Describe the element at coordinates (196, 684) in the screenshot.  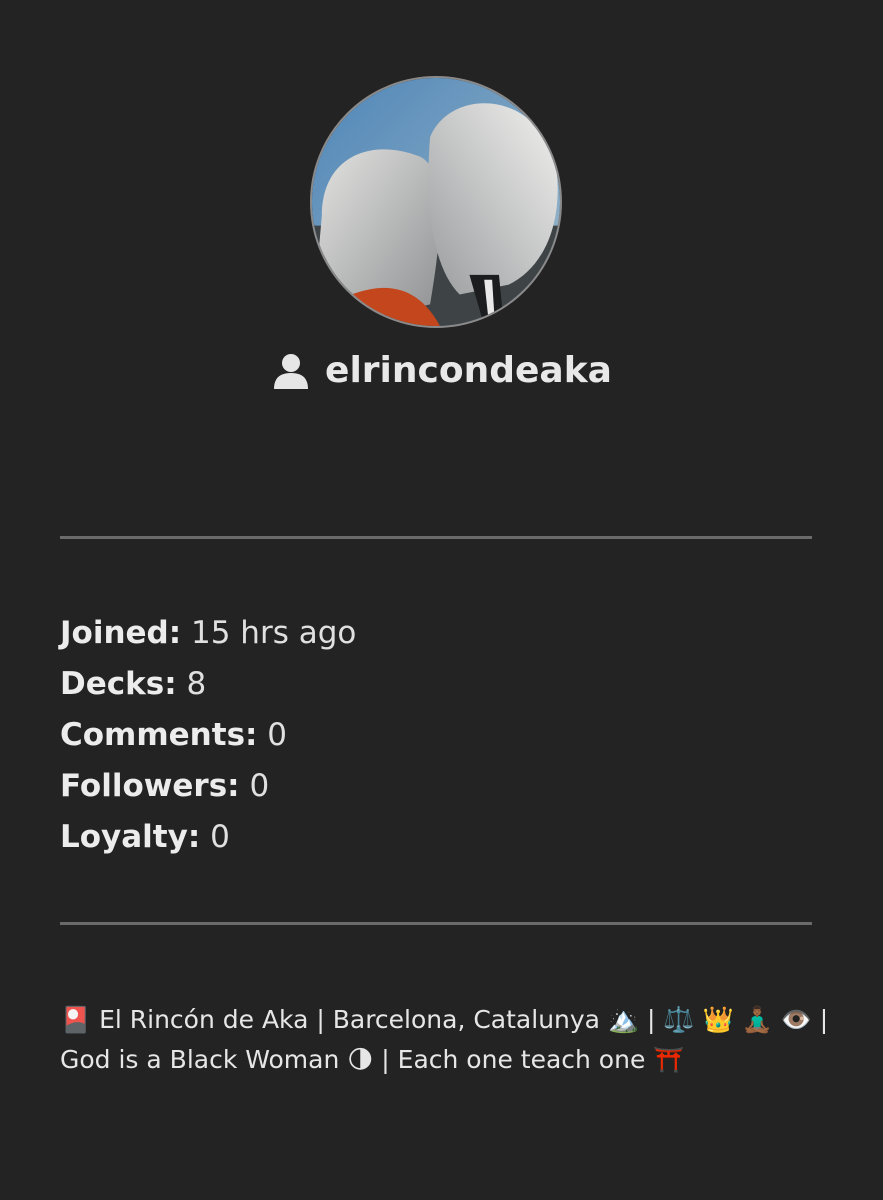
I see `stat-value: 8` at that location.